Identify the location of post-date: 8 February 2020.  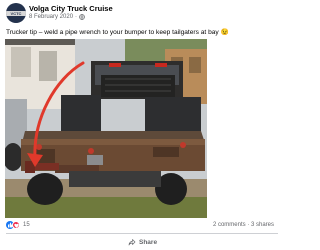
(51, 17).